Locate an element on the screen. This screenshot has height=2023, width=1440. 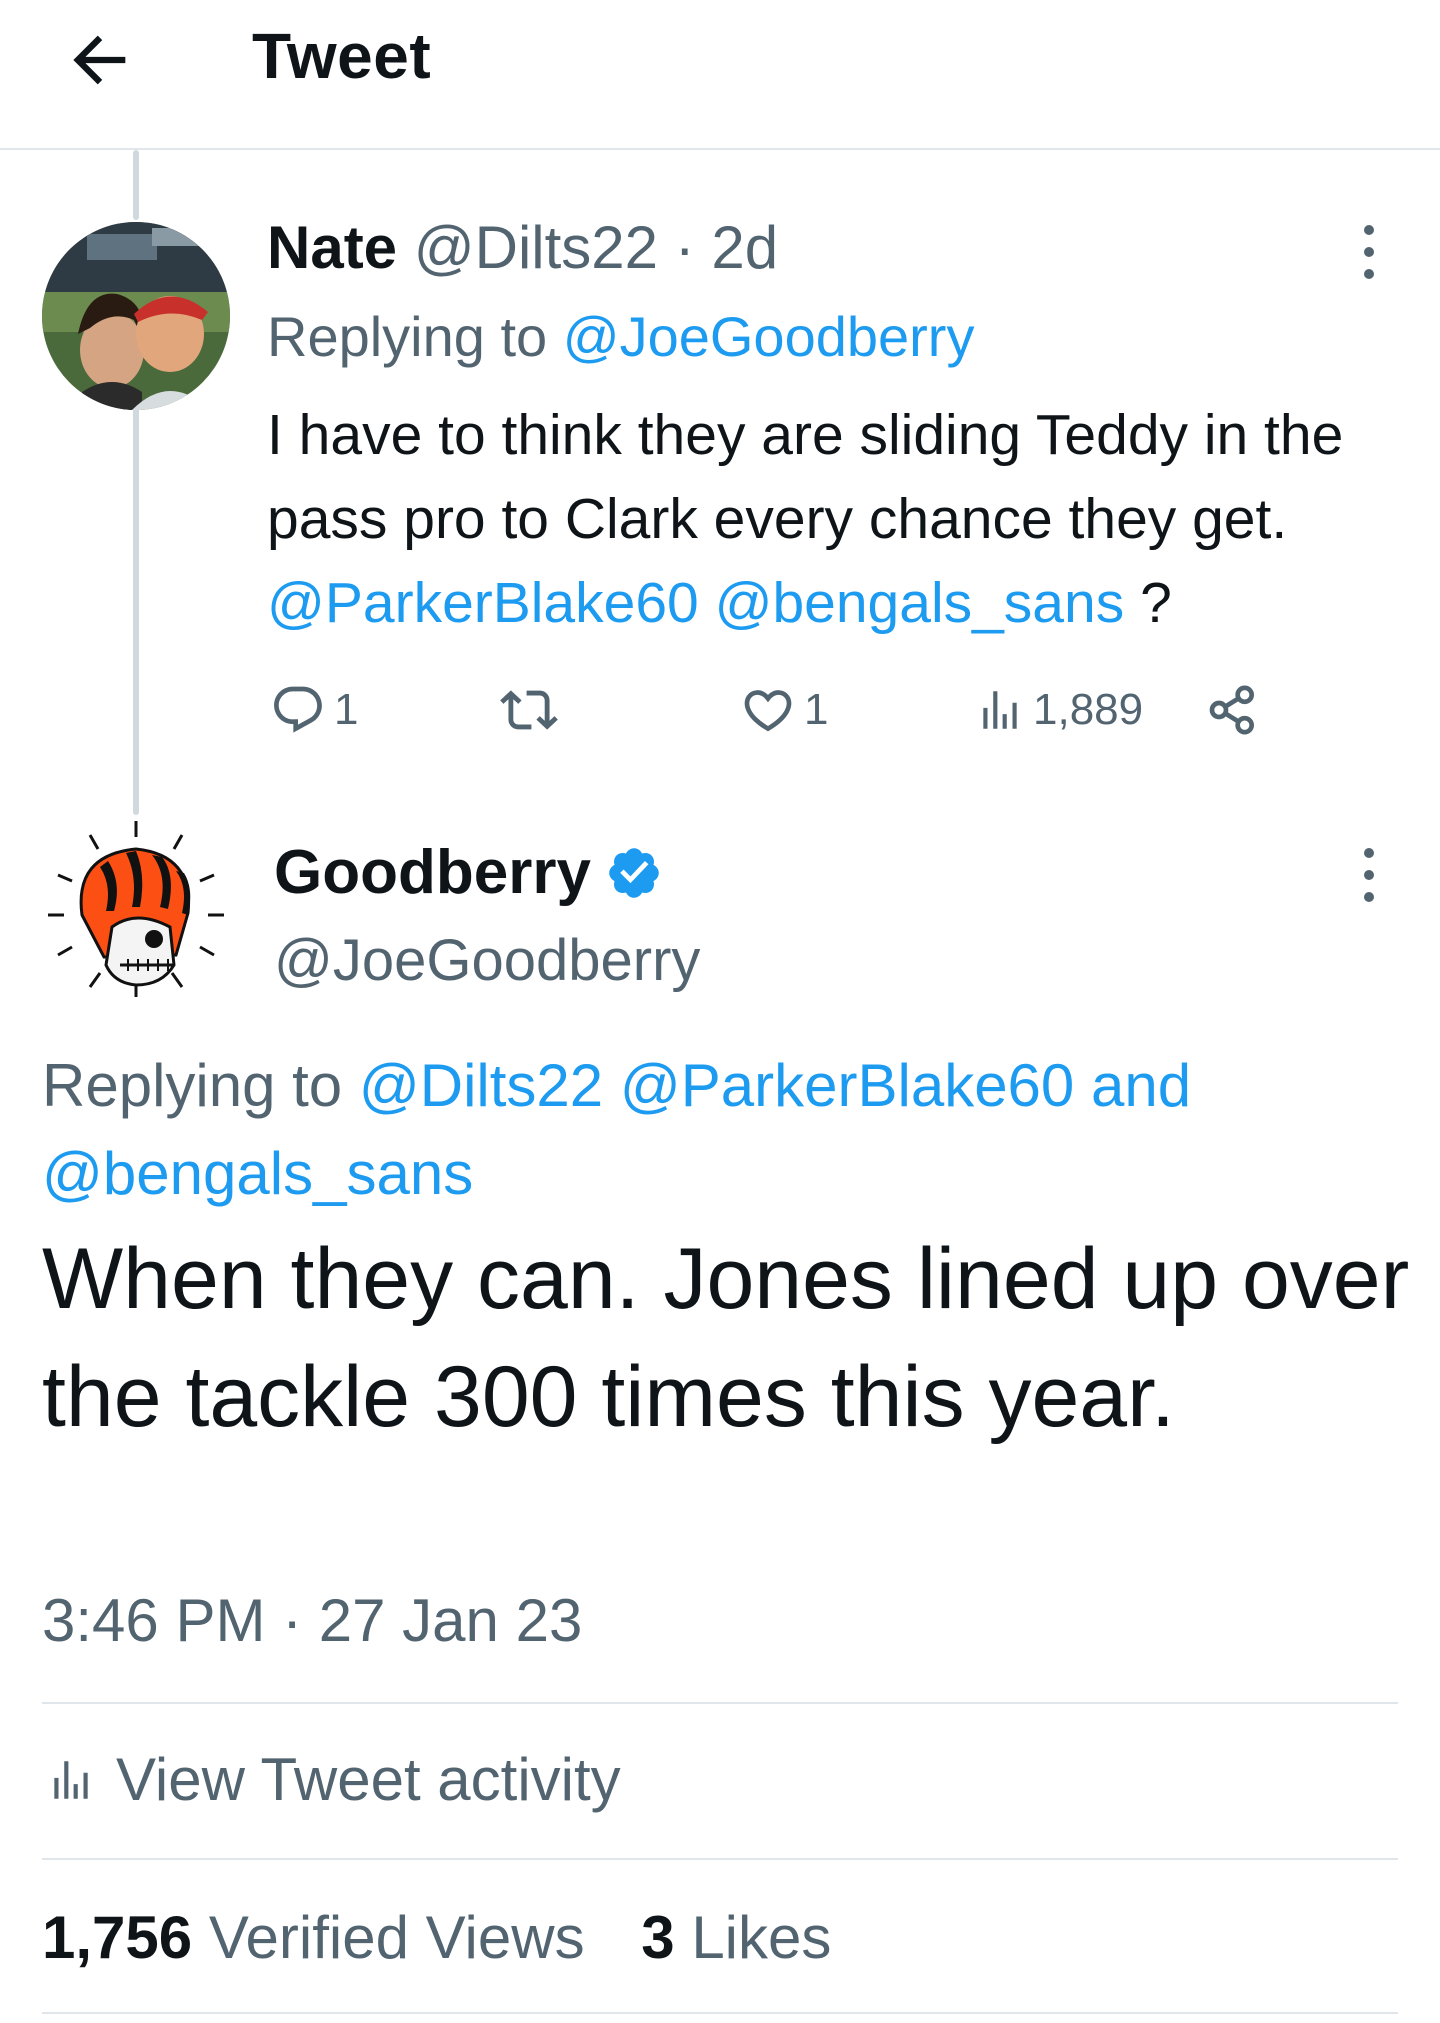
divider-middle is located at coordinates (720, 1859).